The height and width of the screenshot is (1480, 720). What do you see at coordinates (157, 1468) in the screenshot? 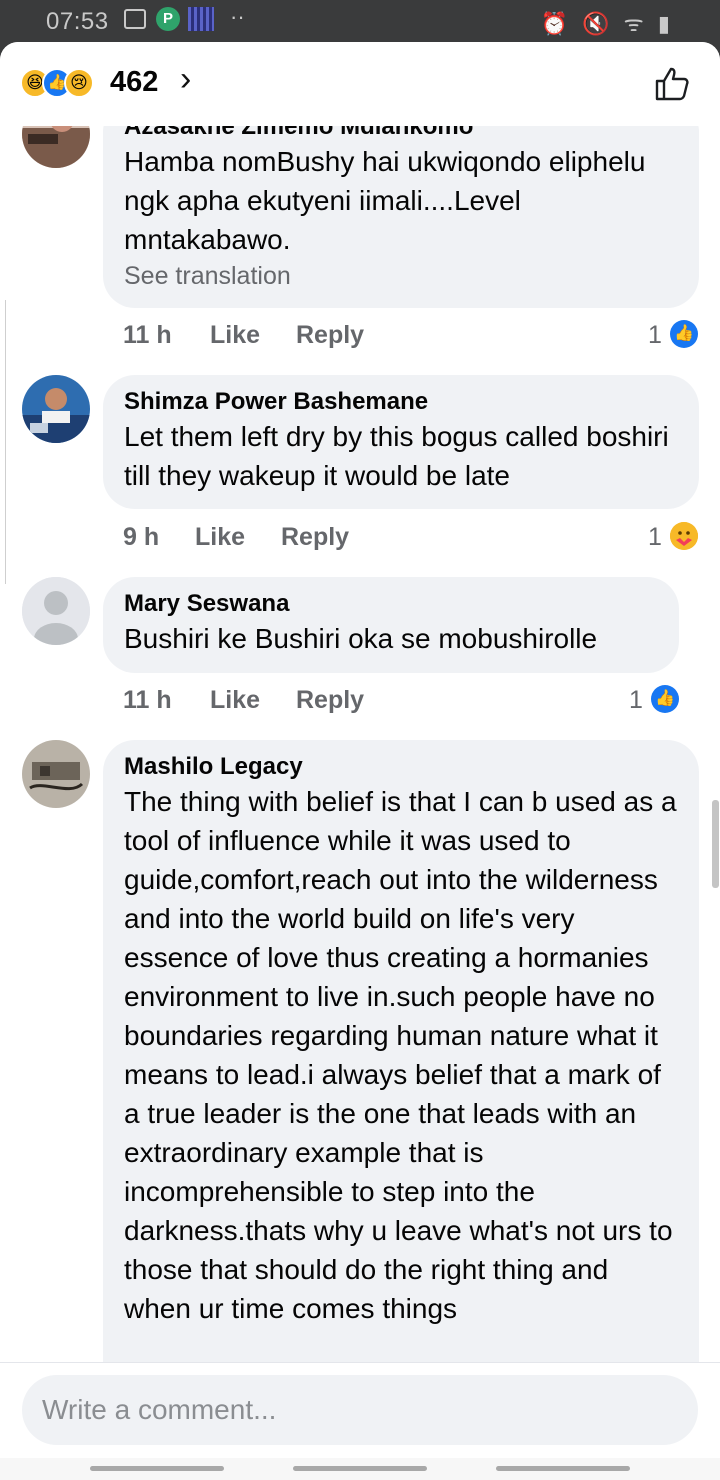
I see `nav-recents-button` at bounding box center [157, 1468].